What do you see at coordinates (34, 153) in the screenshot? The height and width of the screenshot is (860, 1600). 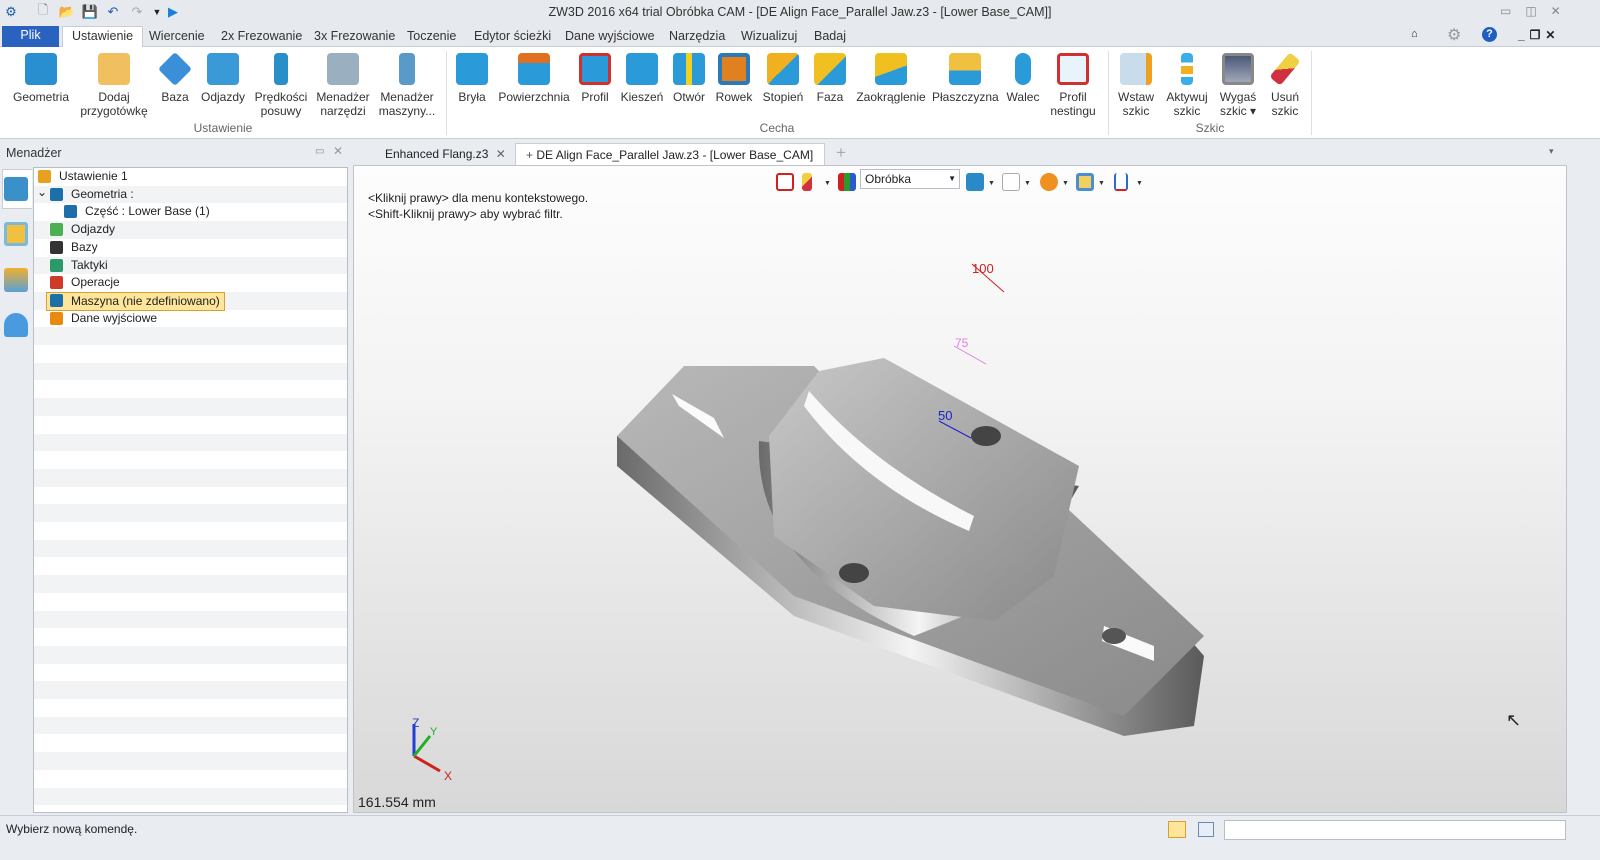 I see `manager-title: Menadżer` at bounding box center [34, 153].